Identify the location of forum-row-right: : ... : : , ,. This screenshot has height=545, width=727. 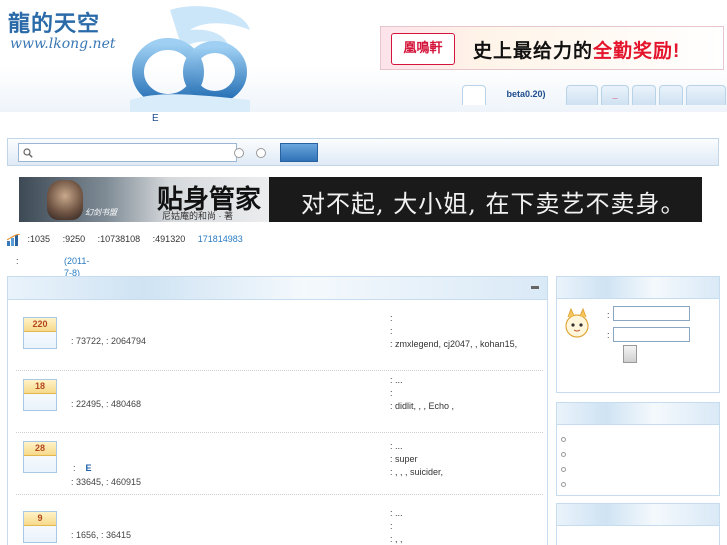
(396, 526).